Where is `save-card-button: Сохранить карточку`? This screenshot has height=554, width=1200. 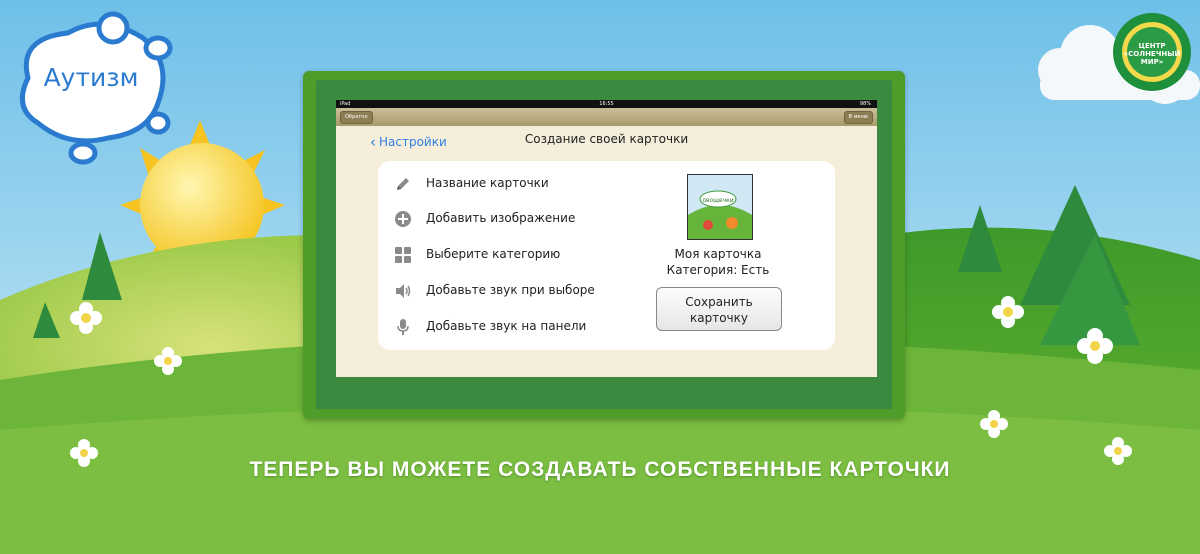
save-card-button: Сохранить карточку is located at coordinates (719, 309).